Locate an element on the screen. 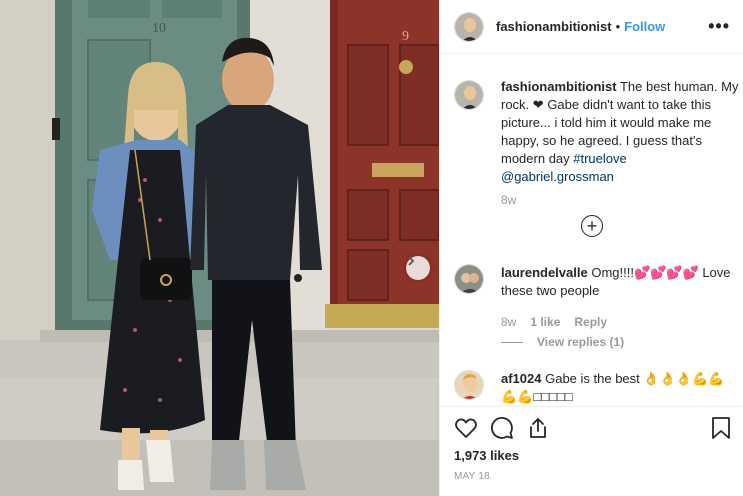  post-header: fashionambitionist • Follow ••• is located at coordinates (591, 27).